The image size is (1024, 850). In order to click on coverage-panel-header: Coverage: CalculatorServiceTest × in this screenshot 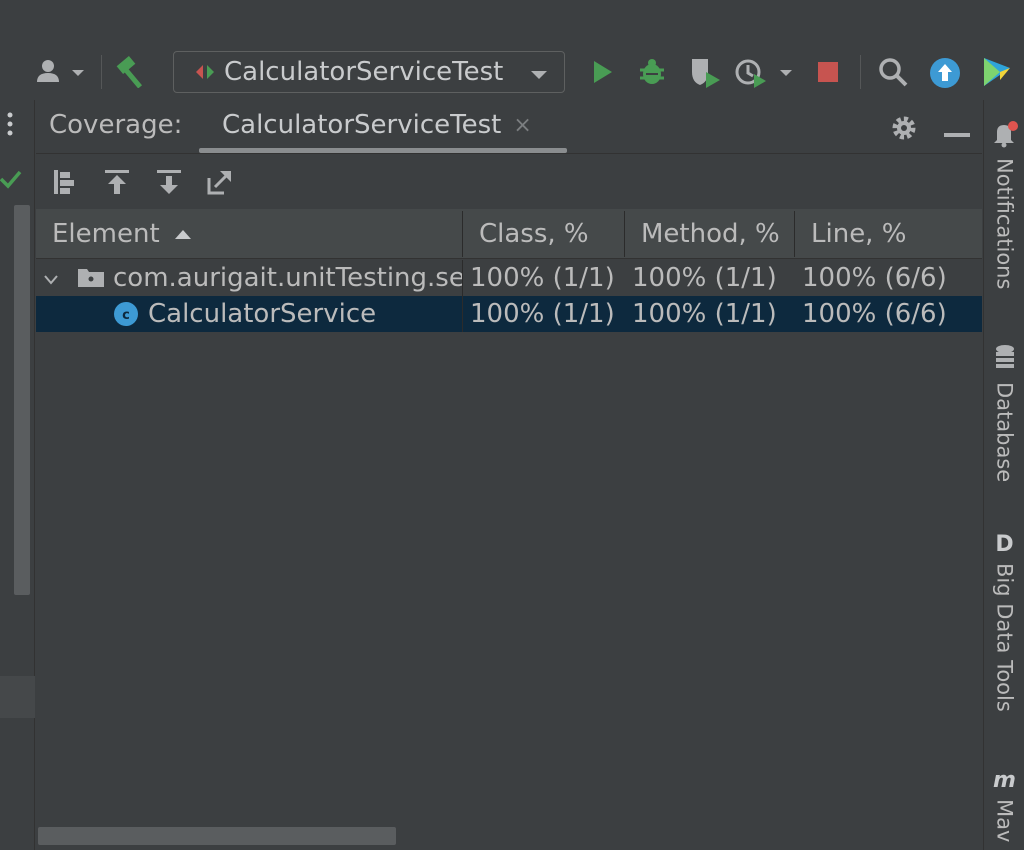, I will do `click(509, 127)`.